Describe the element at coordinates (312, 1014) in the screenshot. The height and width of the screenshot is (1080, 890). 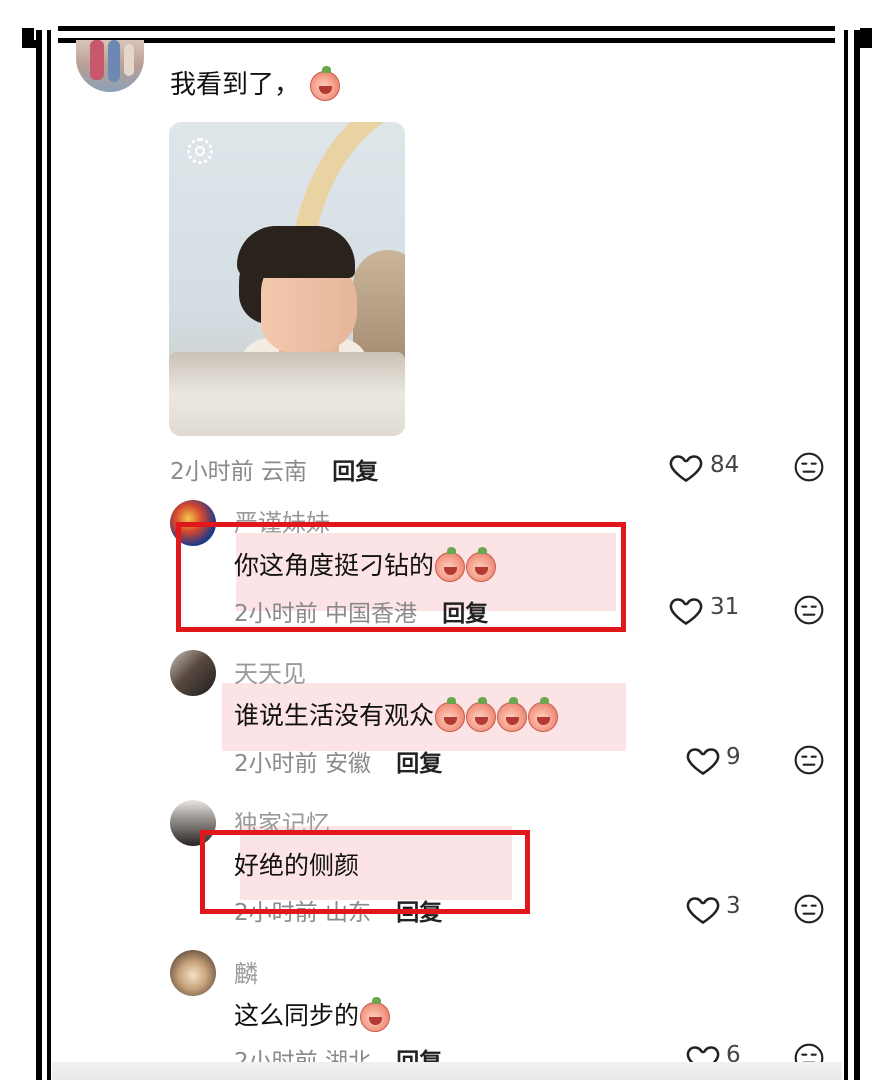
I see `reply-text: 这么同步的` at that location.